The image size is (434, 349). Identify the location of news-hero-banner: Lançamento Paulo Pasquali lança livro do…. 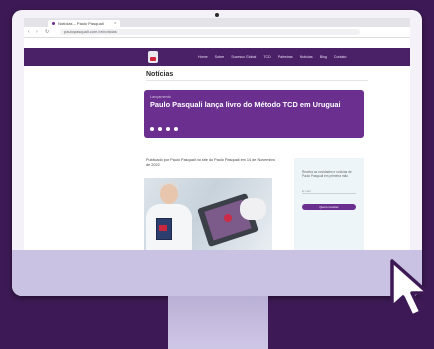
(254, 114).